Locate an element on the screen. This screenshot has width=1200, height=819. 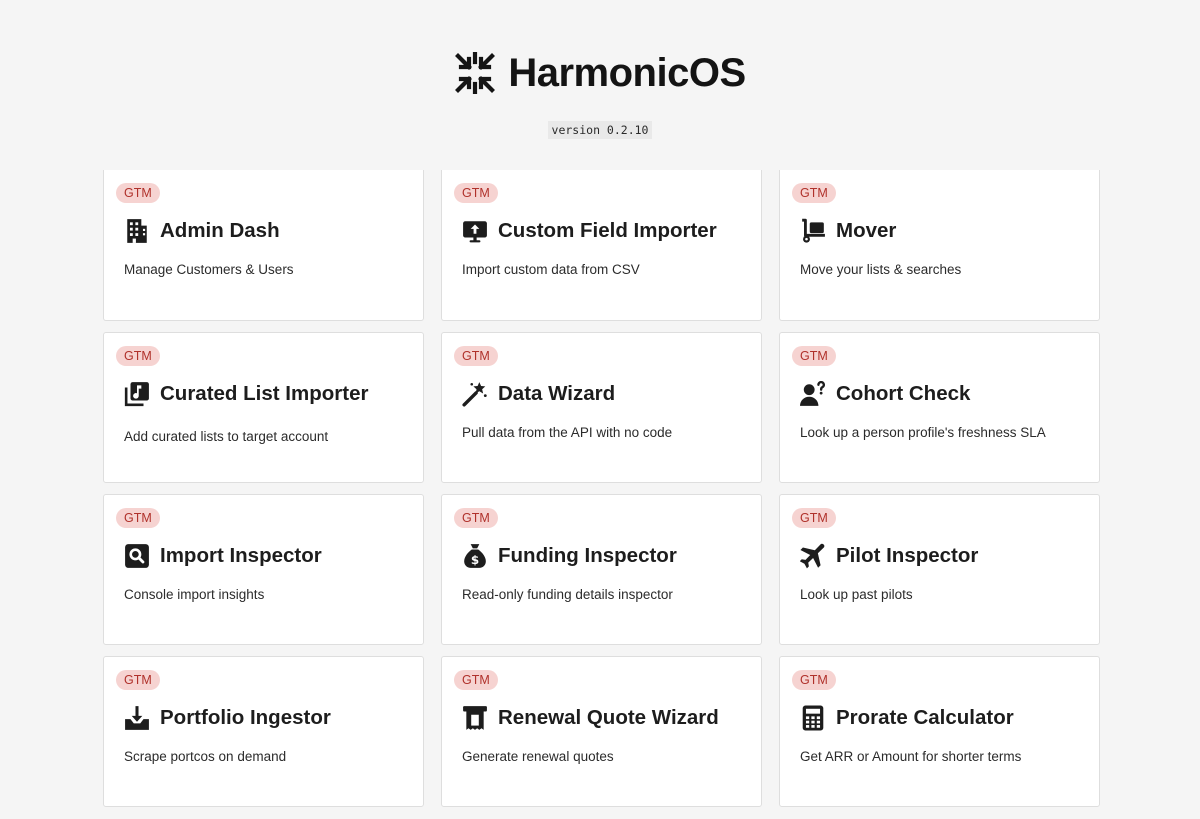
card-title-row: Import Inspector is located at coordinates (223, 556).